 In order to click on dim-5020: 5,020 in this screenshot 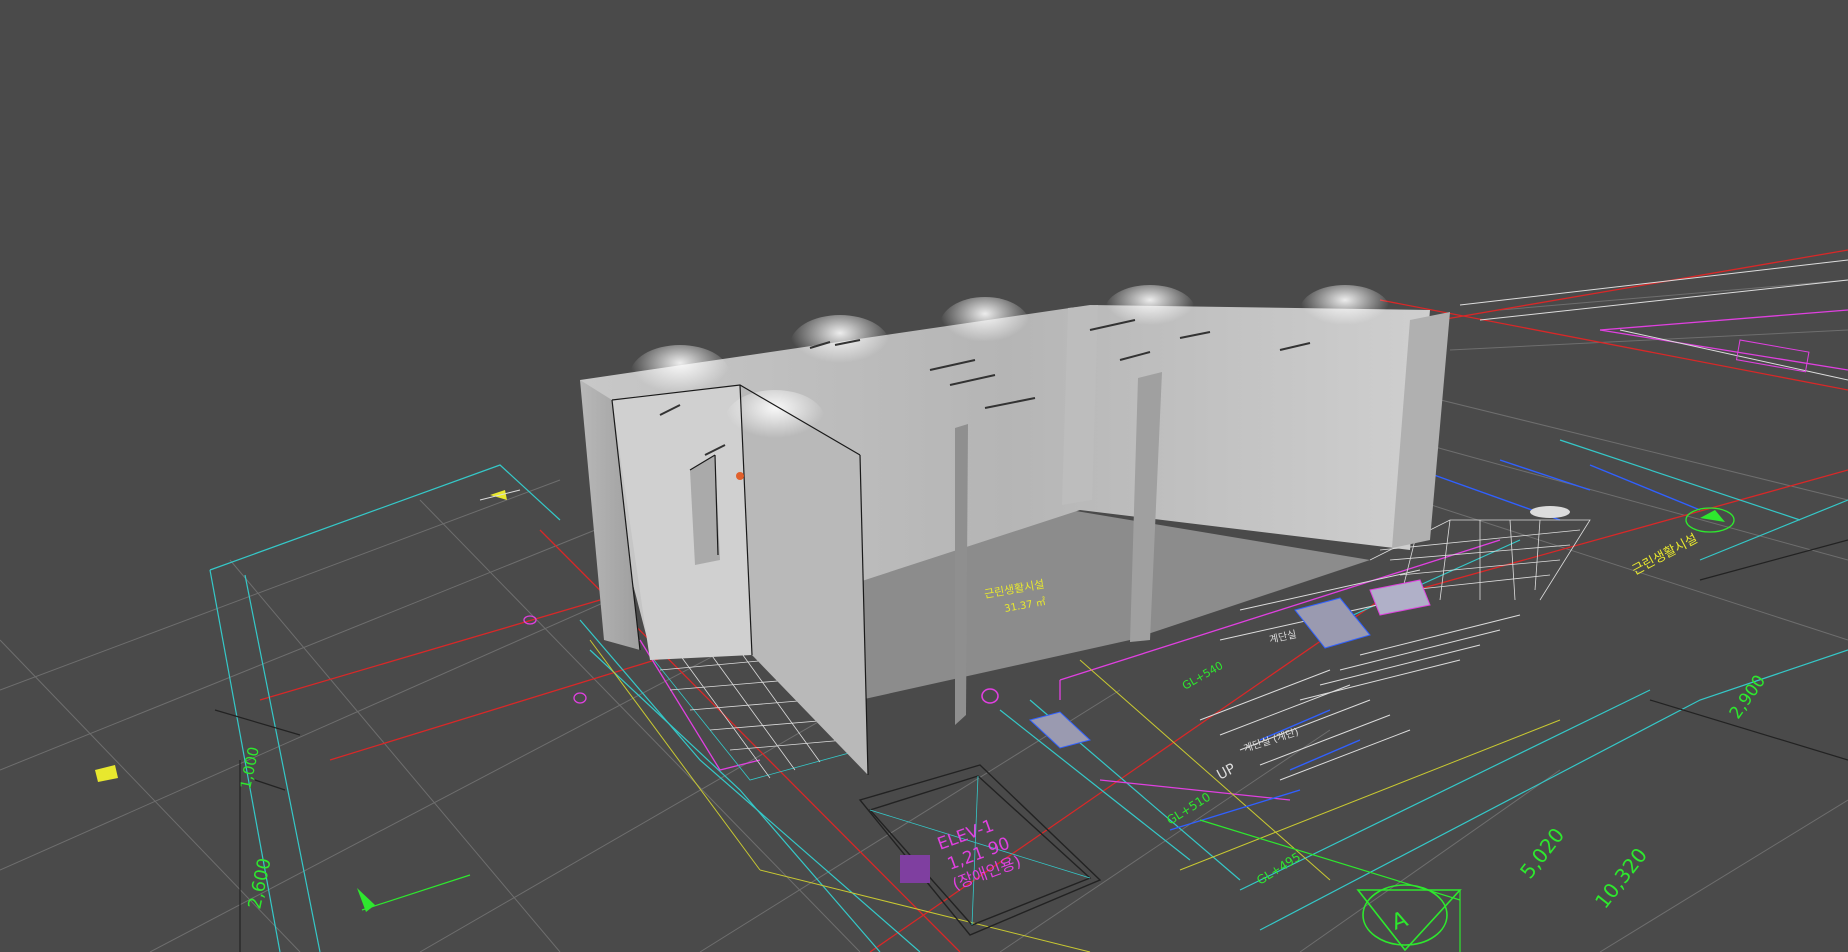, I will do `click(1542, 853)`.